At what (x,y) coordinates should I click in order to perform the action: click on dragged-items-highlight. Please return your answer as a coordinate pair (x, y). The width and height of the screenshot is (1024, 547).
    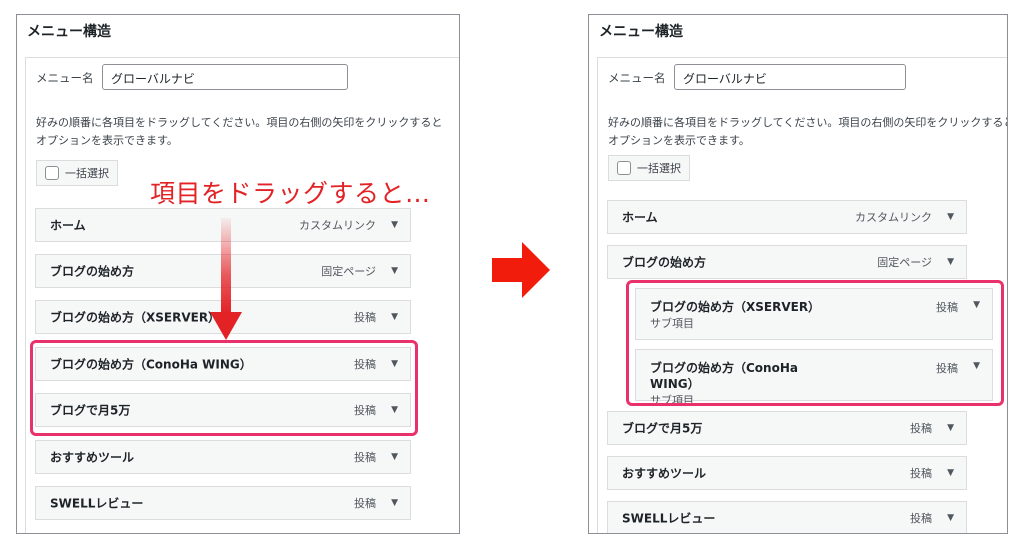
    Looking at the image, I should click on (224, 388).